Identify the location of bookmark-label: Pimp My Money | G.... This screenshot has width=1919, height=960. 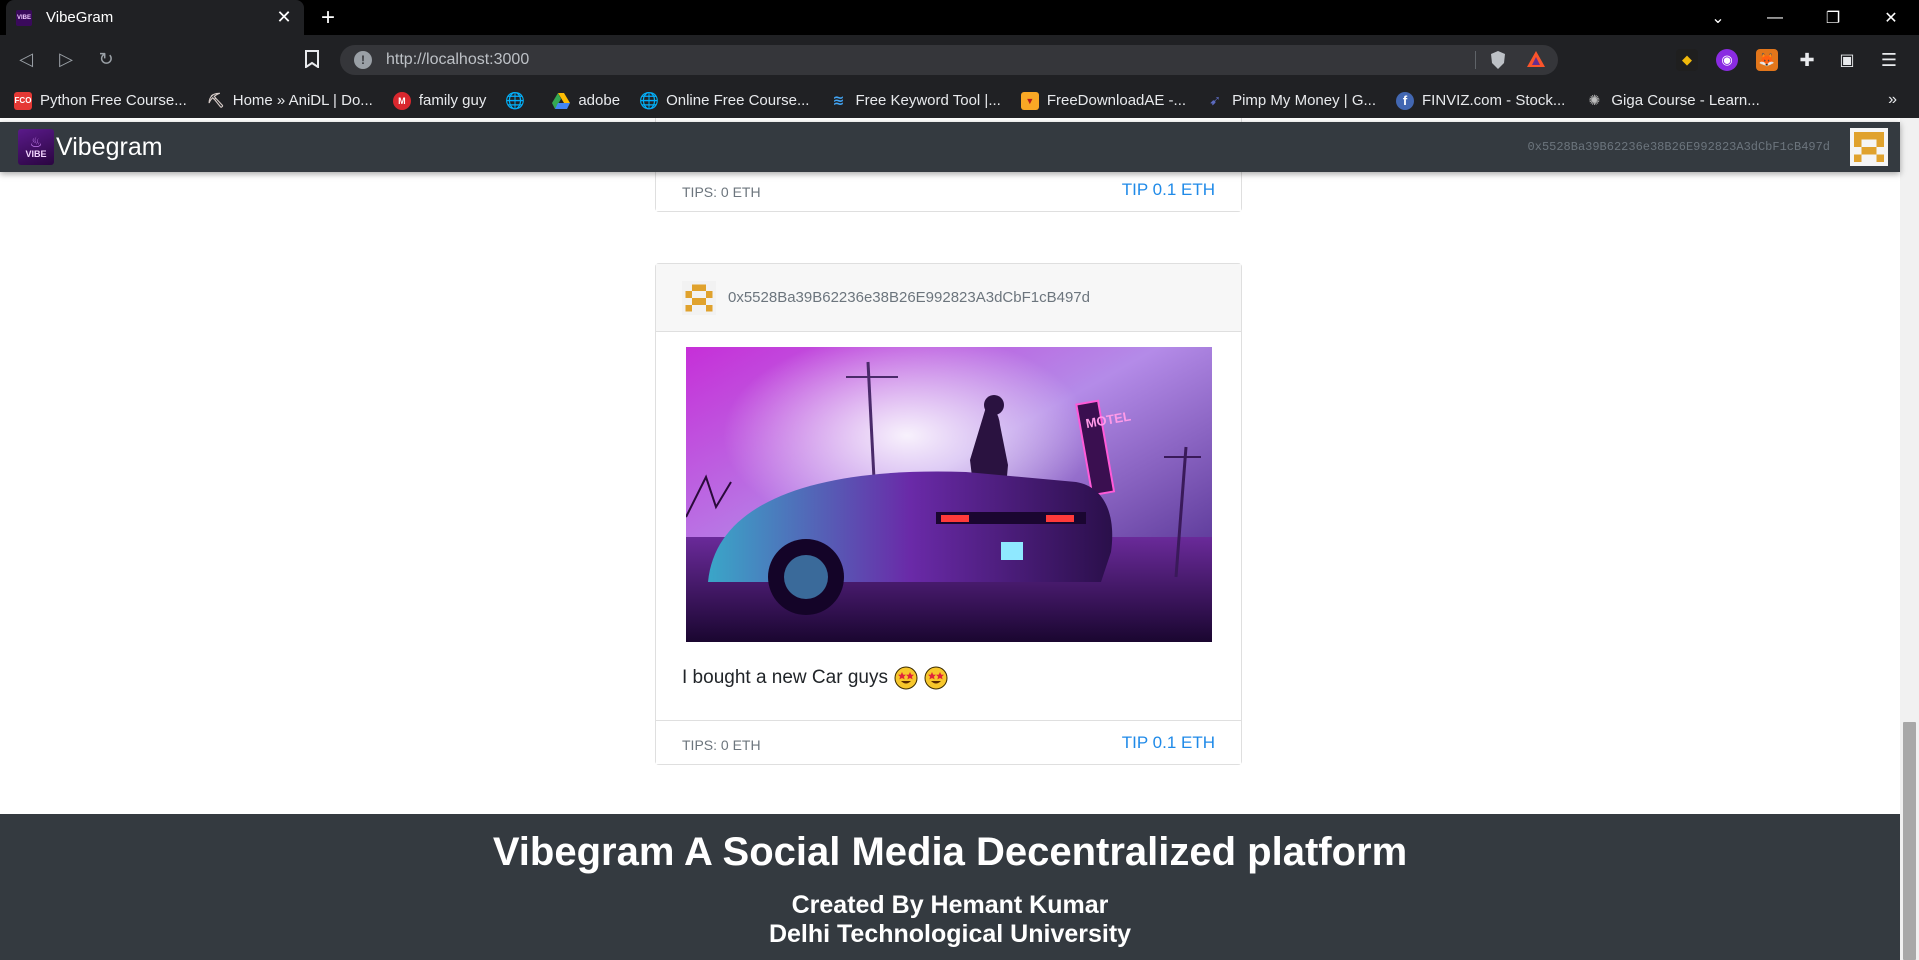
(1304, 100).